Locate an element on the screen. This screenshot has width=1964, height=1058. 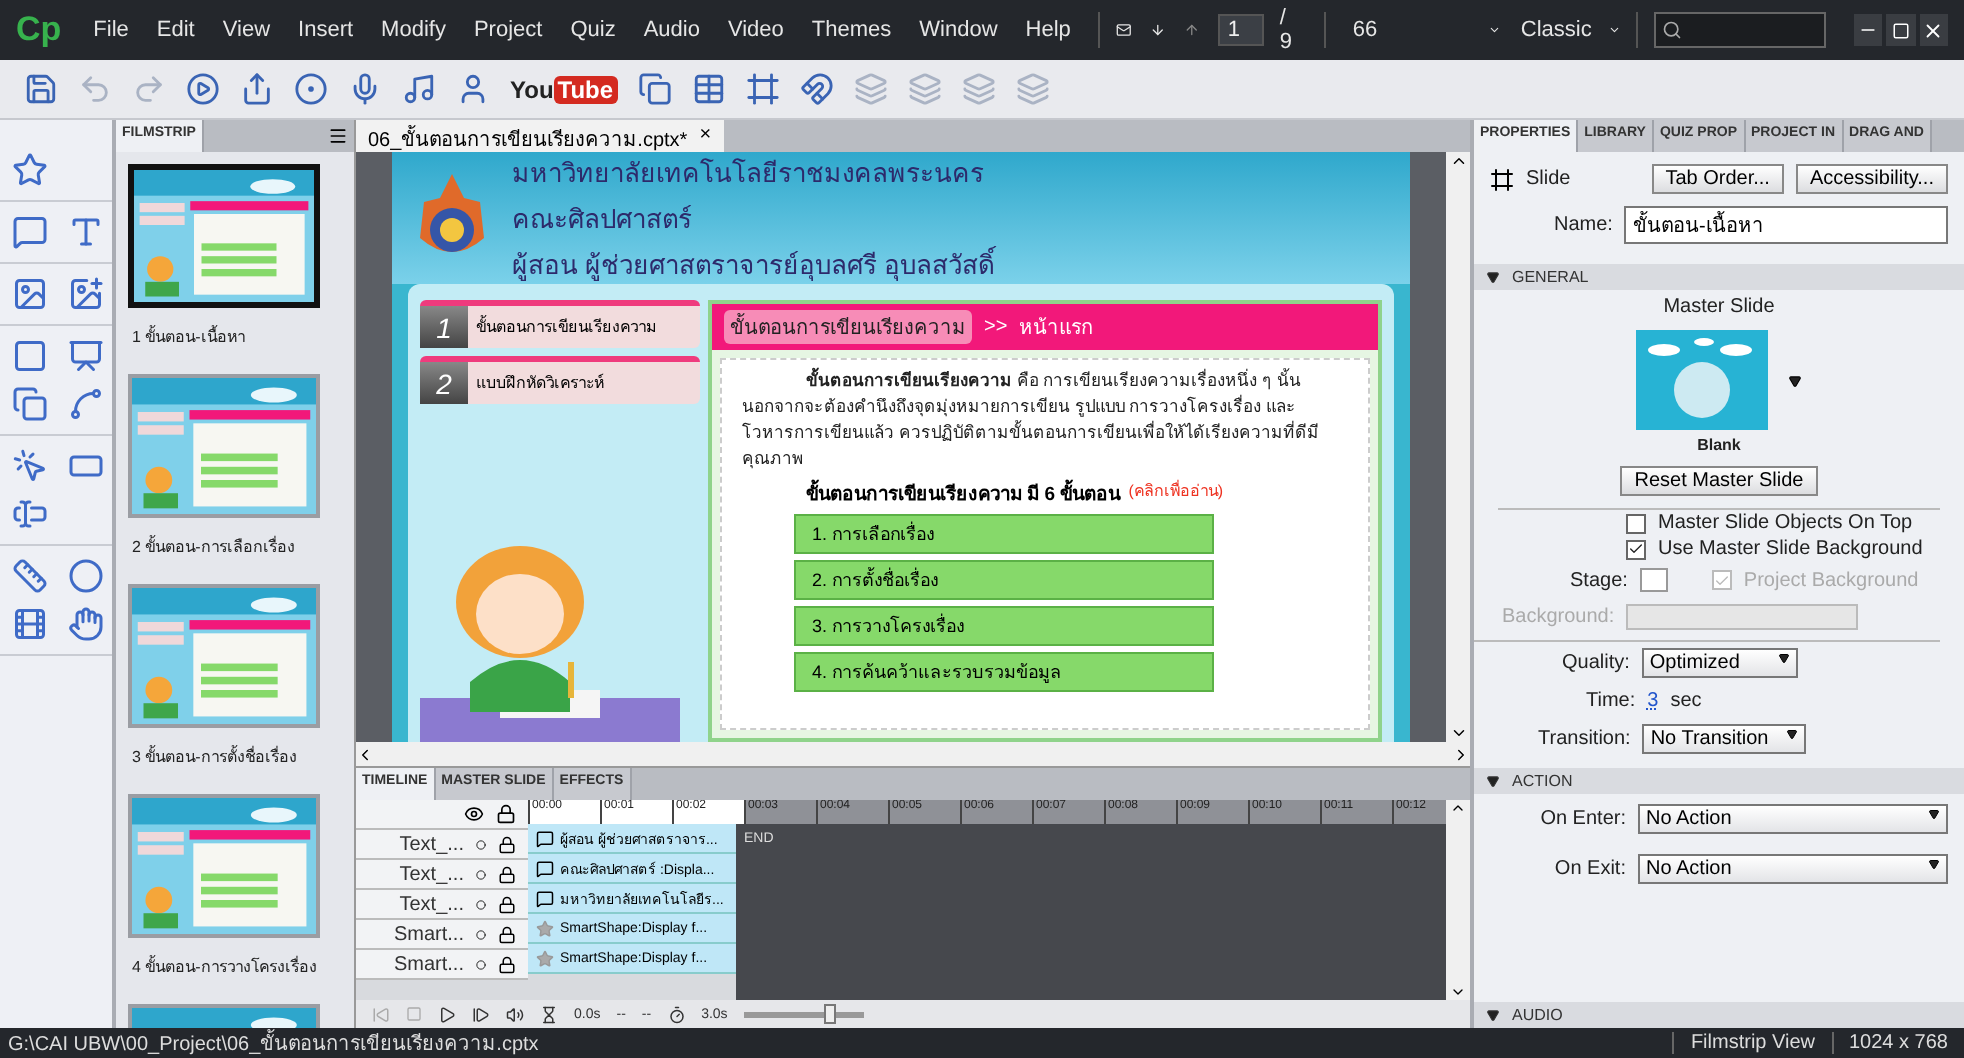
image-plus-icon is located at coordinates (86, 294).